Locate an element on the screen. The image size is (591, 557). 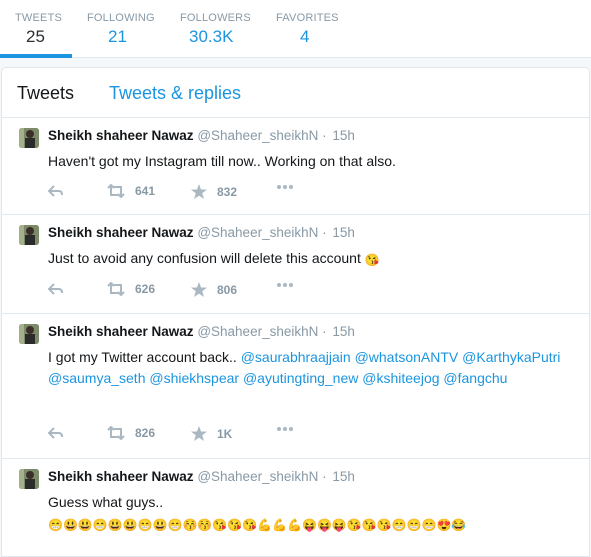
favorite-button: 832 is located at coordinates (214, 191).